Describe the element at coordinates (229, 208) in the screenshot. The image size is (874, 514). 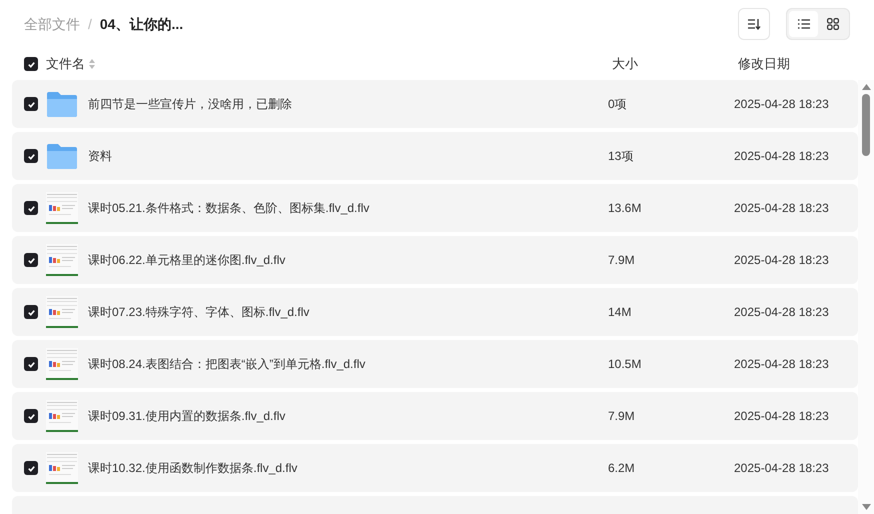
I see `file-name: 课时05.21.条件格式：数据条、色阶、图标集.flv_d.flv` at that location.